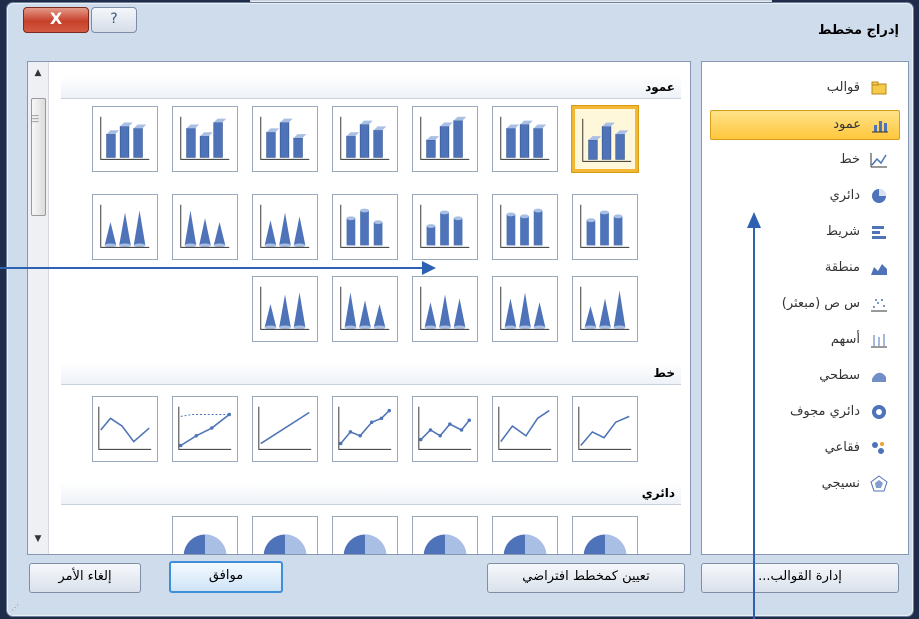  I want to click on group-header-pie: دائري, so click(371, 493).